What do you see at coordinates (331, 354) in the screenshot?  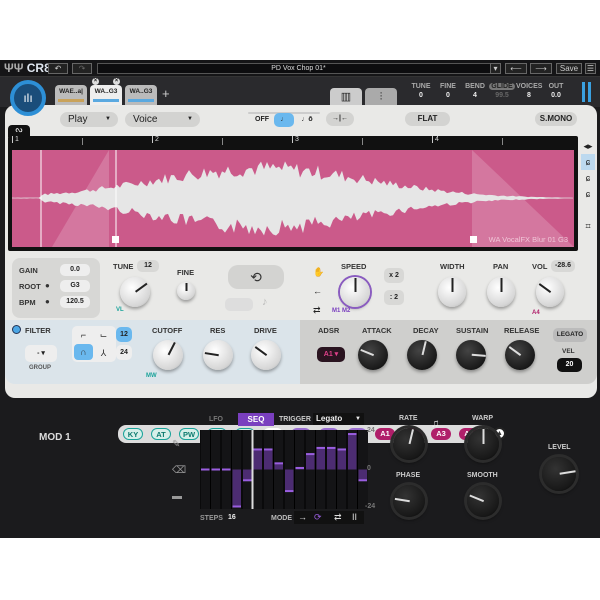 I see `envelope-source-dropdown: A1 ▾` at bounding box center [331, 354].